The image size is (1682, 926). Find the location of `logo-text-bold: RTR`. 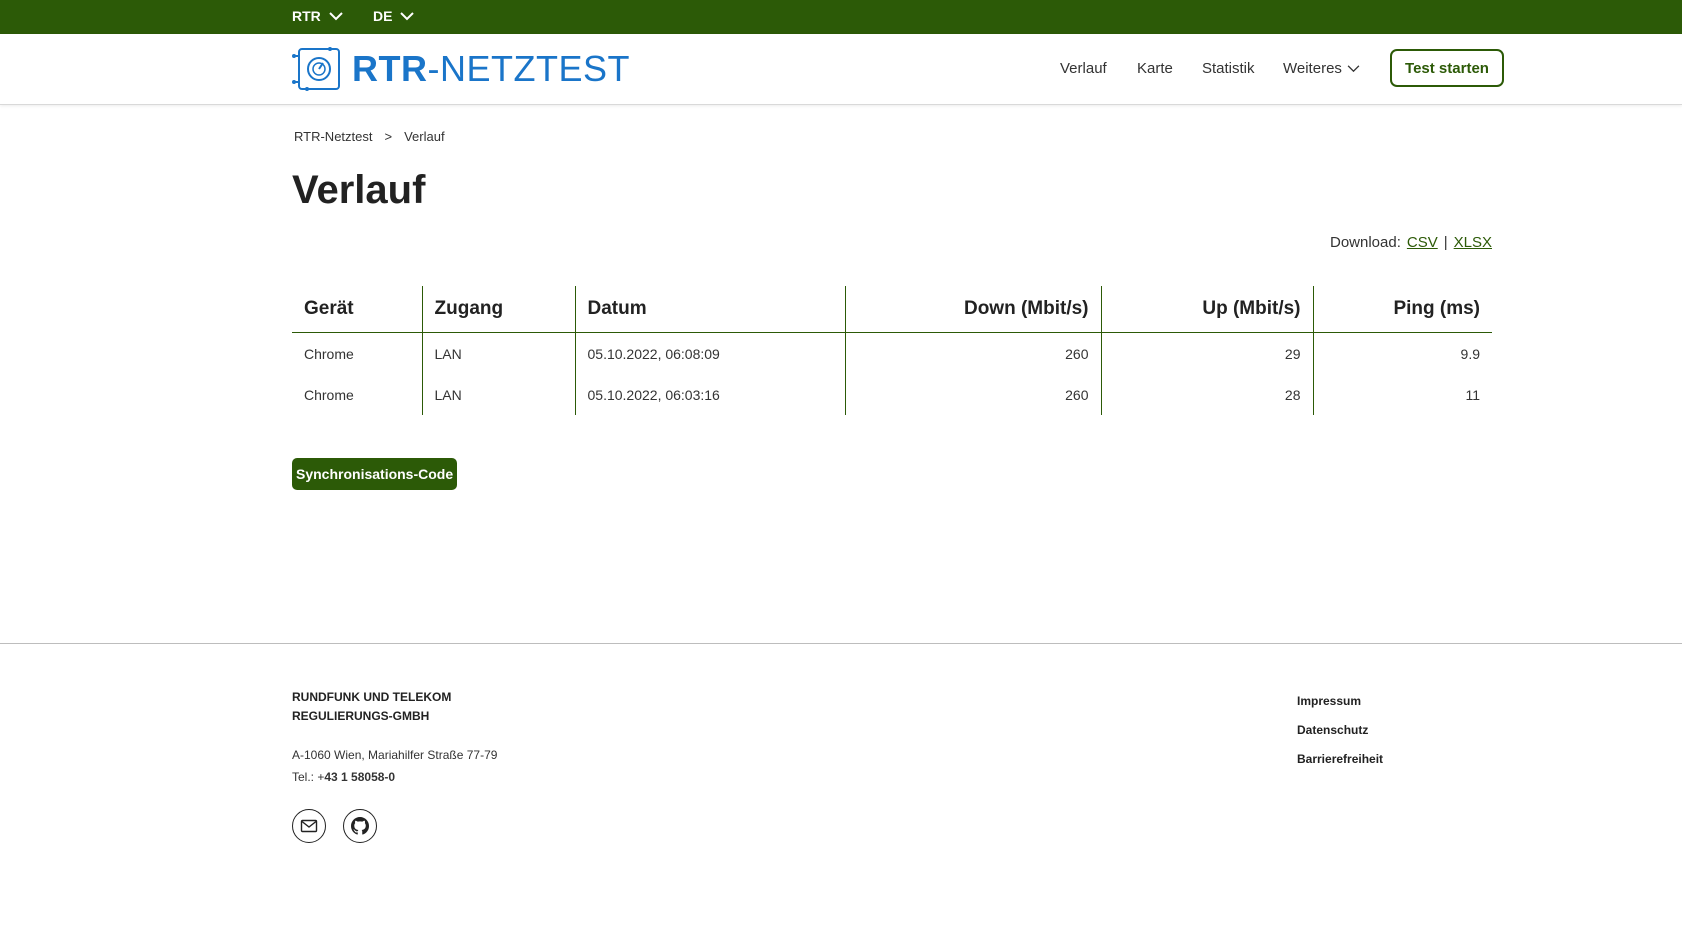

logo-text-bold: RTR is located at coordinates (390, 68).